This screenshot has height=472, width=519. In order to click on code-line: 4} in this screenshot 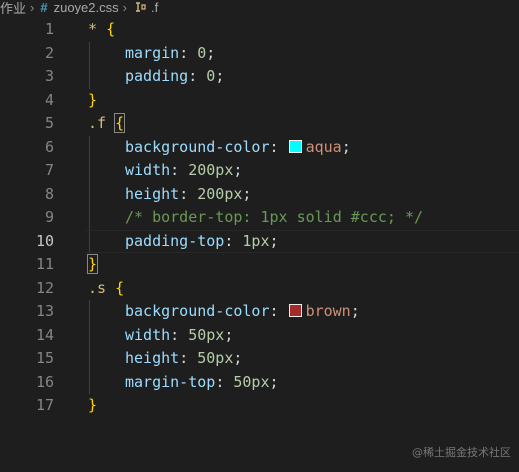, I will do `click(259, 101)`.